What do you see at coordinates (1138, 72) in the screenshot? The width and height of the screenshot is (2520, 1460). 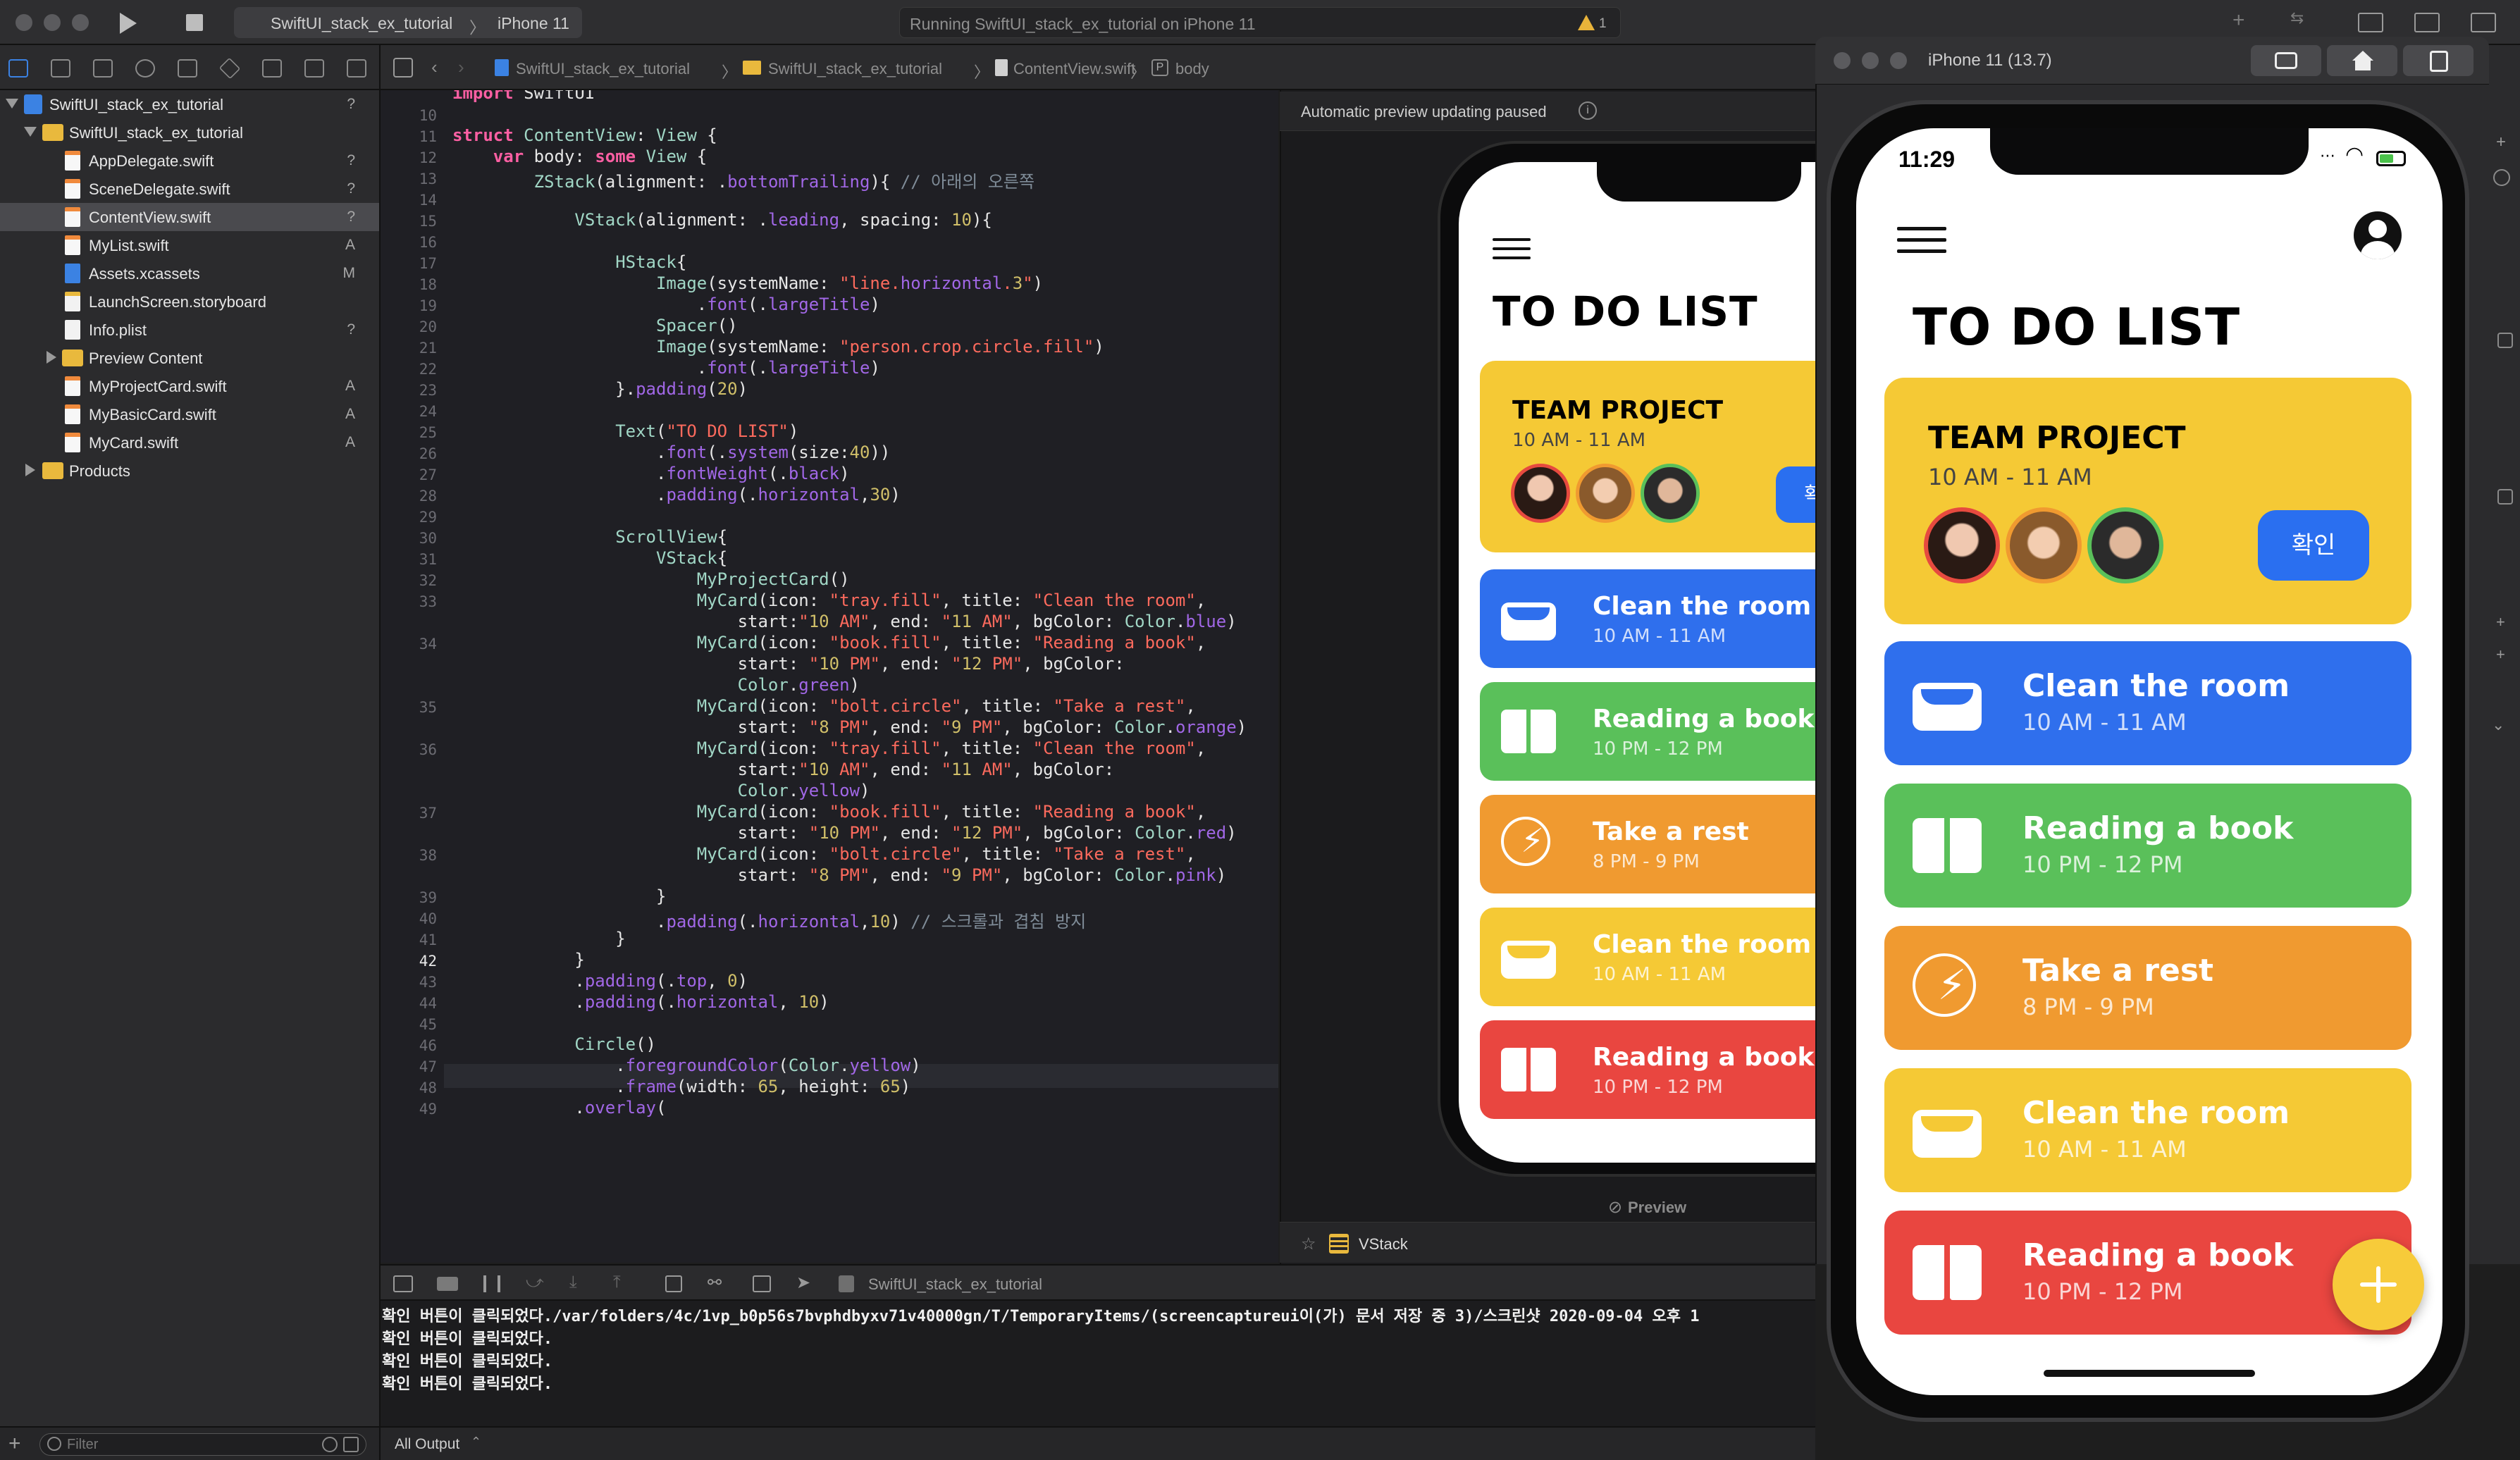 I see `chevron-right-icon: 〉` at bounding box center [1138, 72].